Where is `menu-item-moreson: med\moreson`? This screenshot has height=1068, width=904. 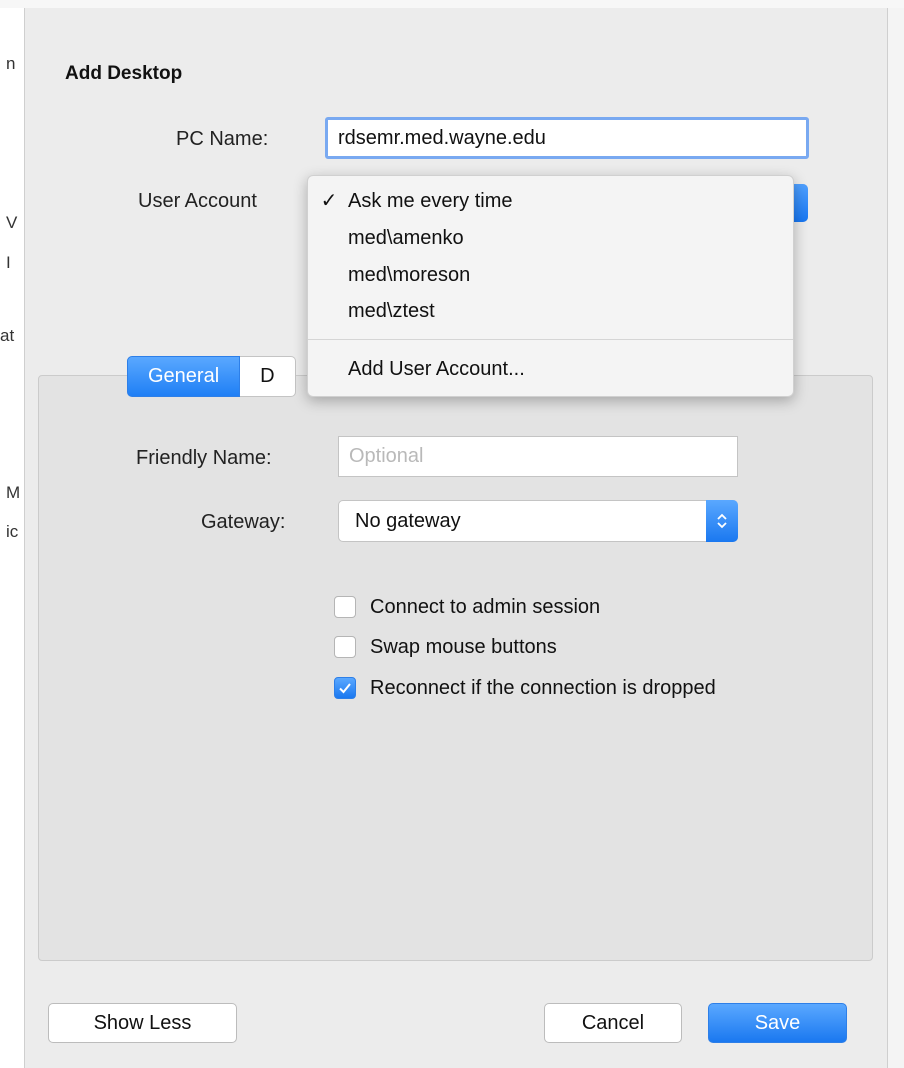
menu-item-moreson: med\moreson is located at coordinates (550, 275).